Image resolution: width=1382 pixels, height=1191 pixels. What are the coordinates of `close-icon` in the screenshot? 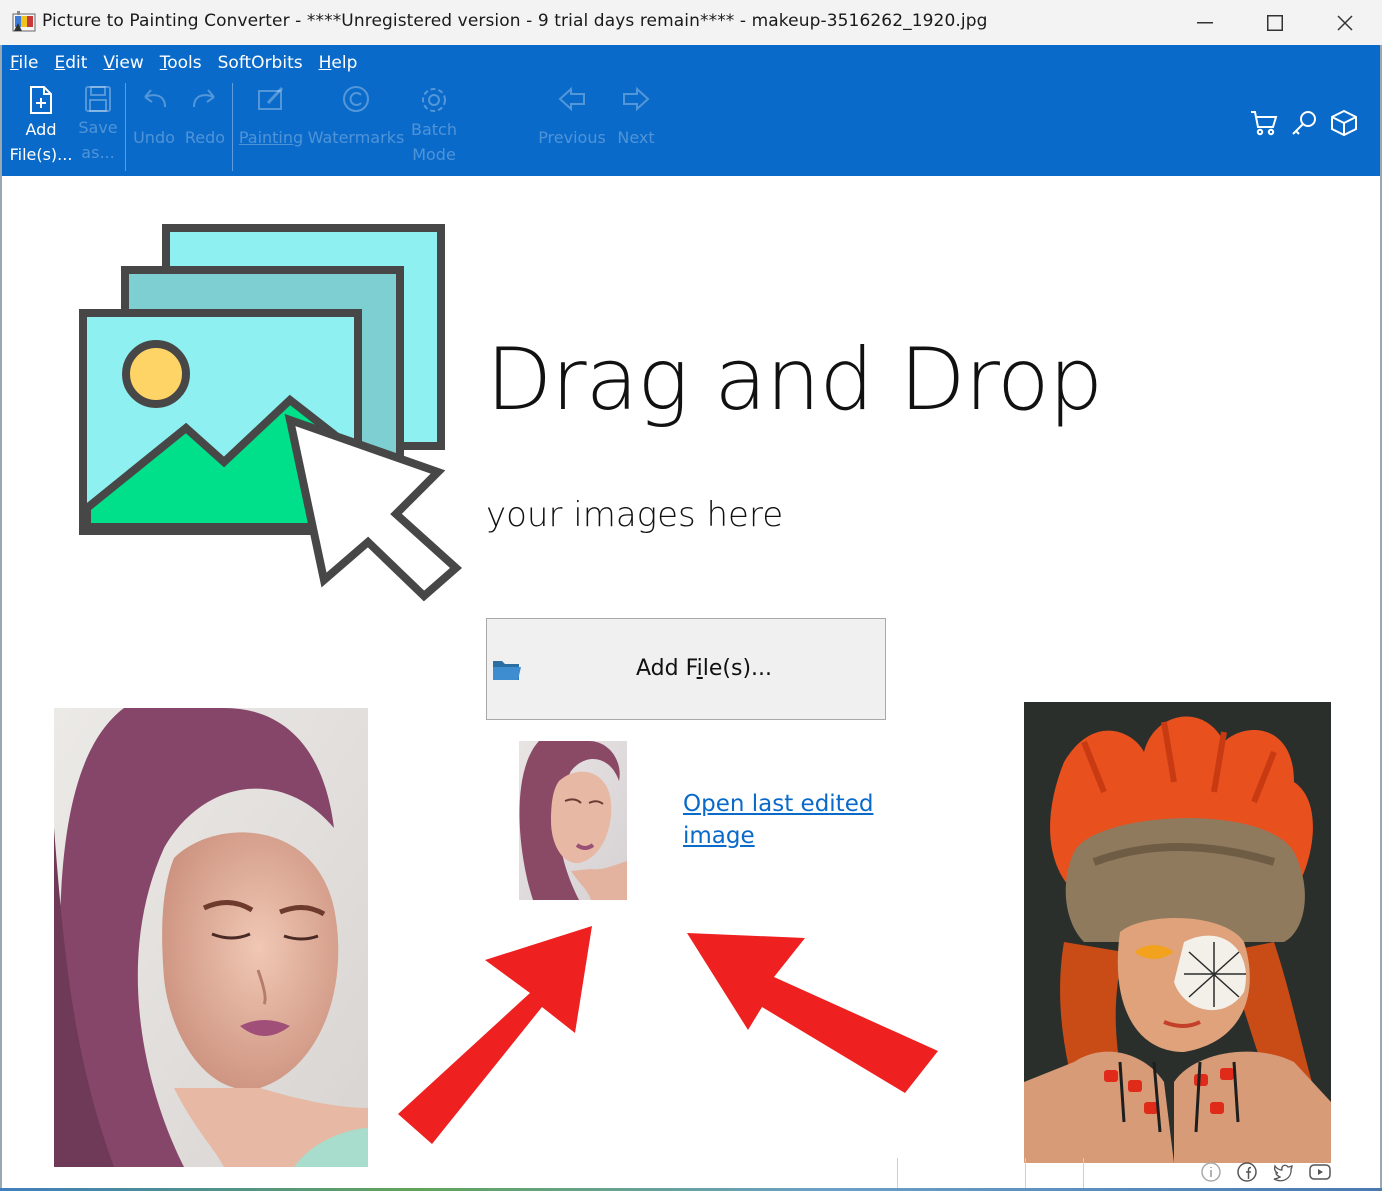 It's located at (1345, 22).